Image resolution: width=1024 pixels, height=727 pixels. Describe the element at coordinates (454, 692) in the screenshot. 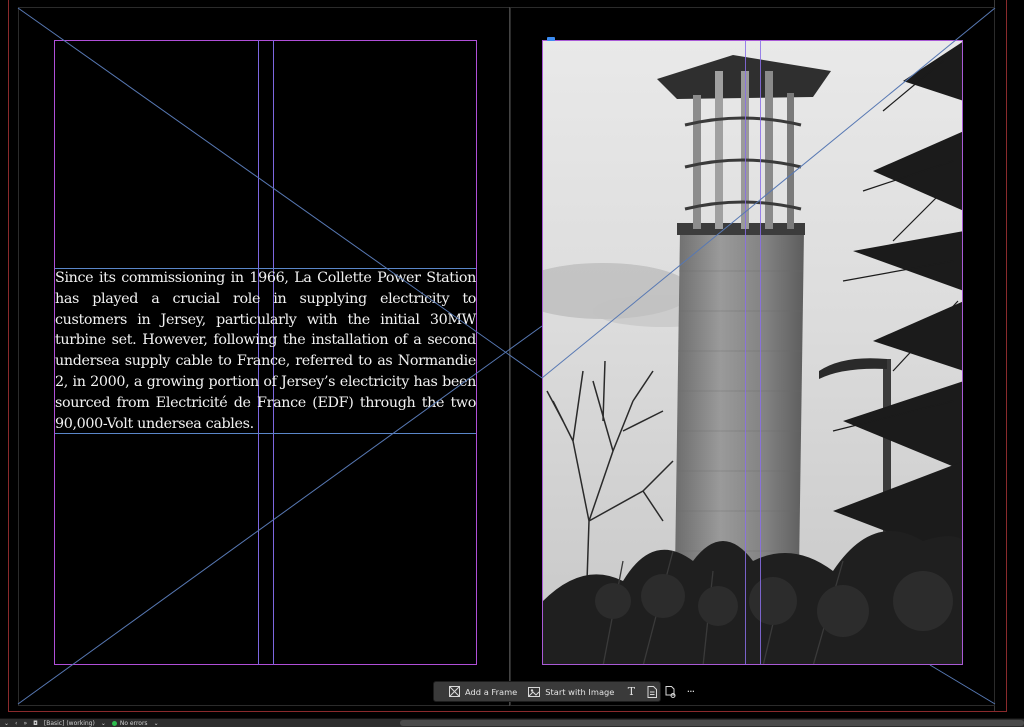

I see `frame-icon` at that location.